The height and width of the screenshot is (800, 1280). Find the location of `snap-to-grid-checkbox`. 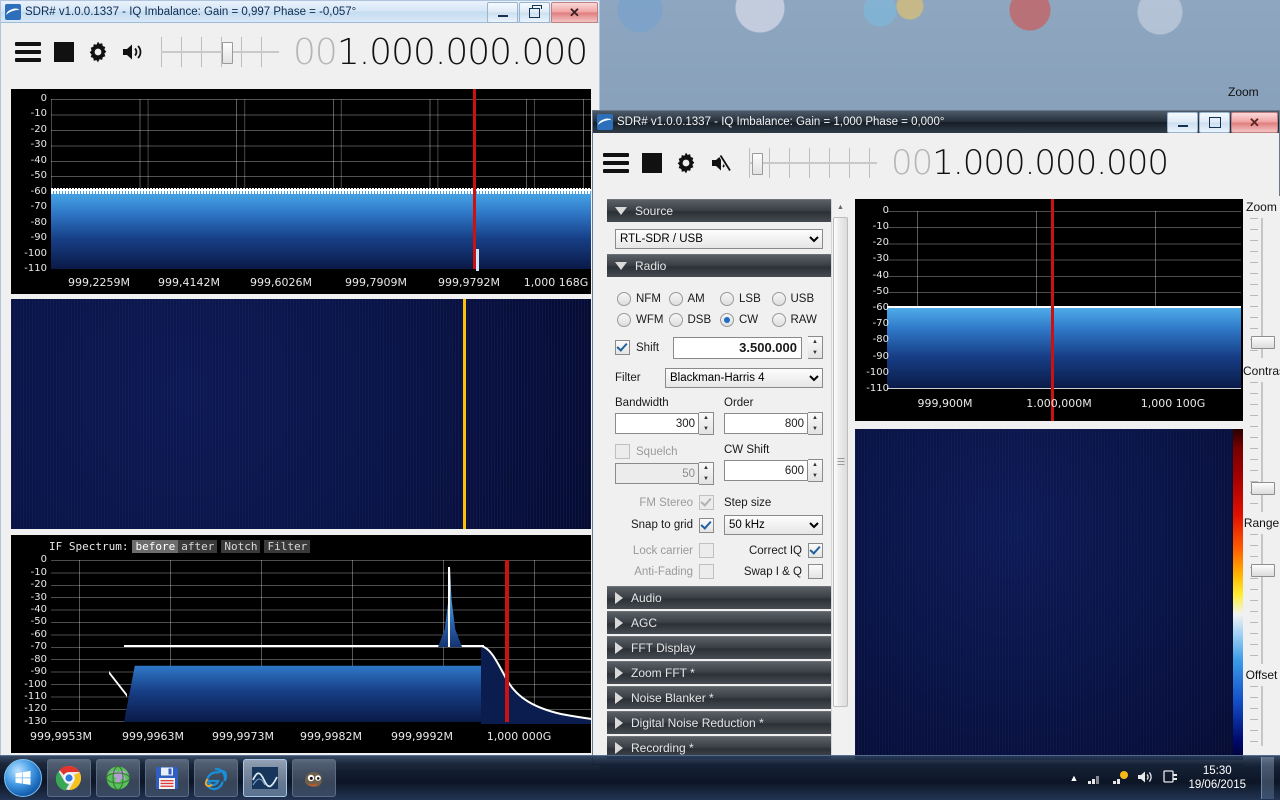

snap-to-grid-checkbox is located at coordinates (706, 525).